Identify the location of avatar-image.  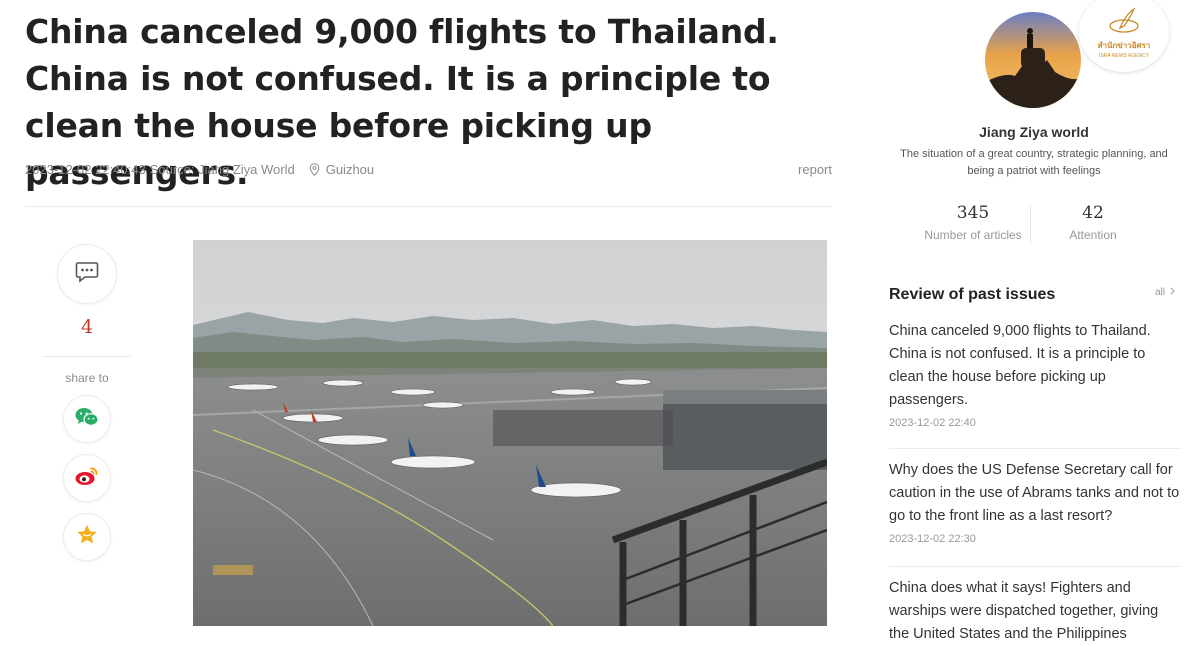
(1033, 60).